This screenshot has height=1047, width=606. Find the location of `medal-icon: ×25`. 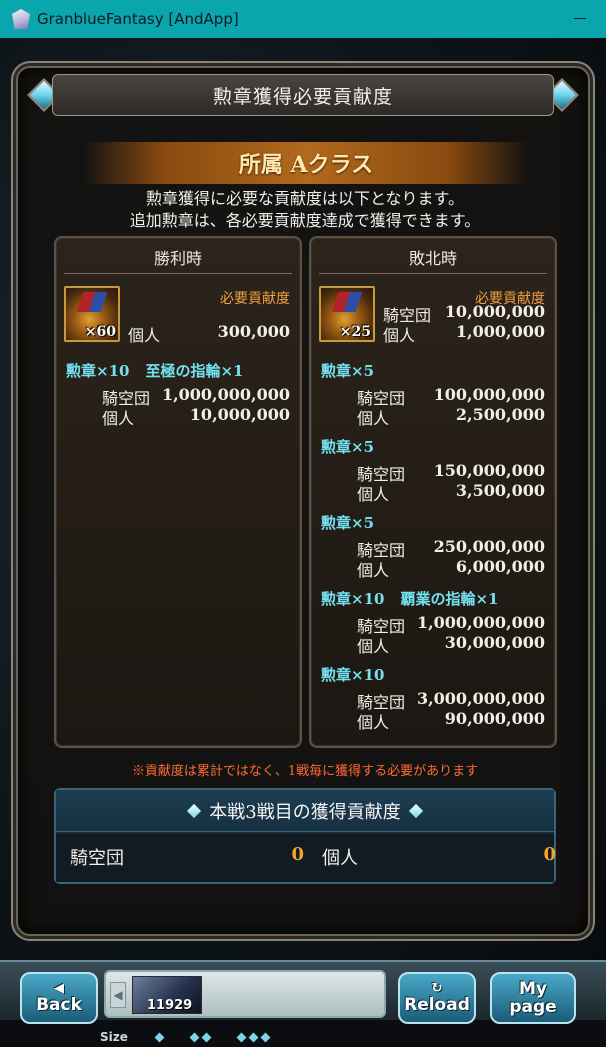

medal-icon: ×25 is located at coordinates (347, 314).